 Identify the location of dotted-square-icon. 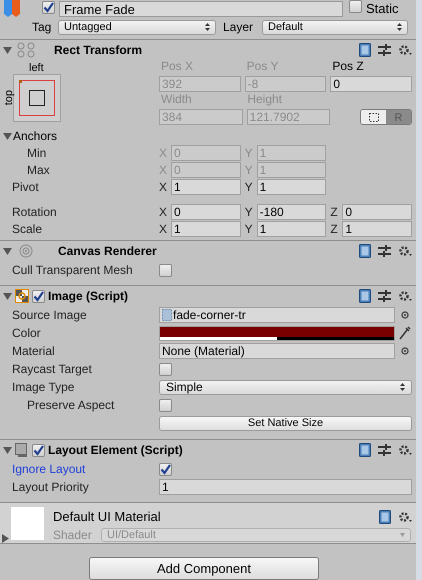
(373, 117).